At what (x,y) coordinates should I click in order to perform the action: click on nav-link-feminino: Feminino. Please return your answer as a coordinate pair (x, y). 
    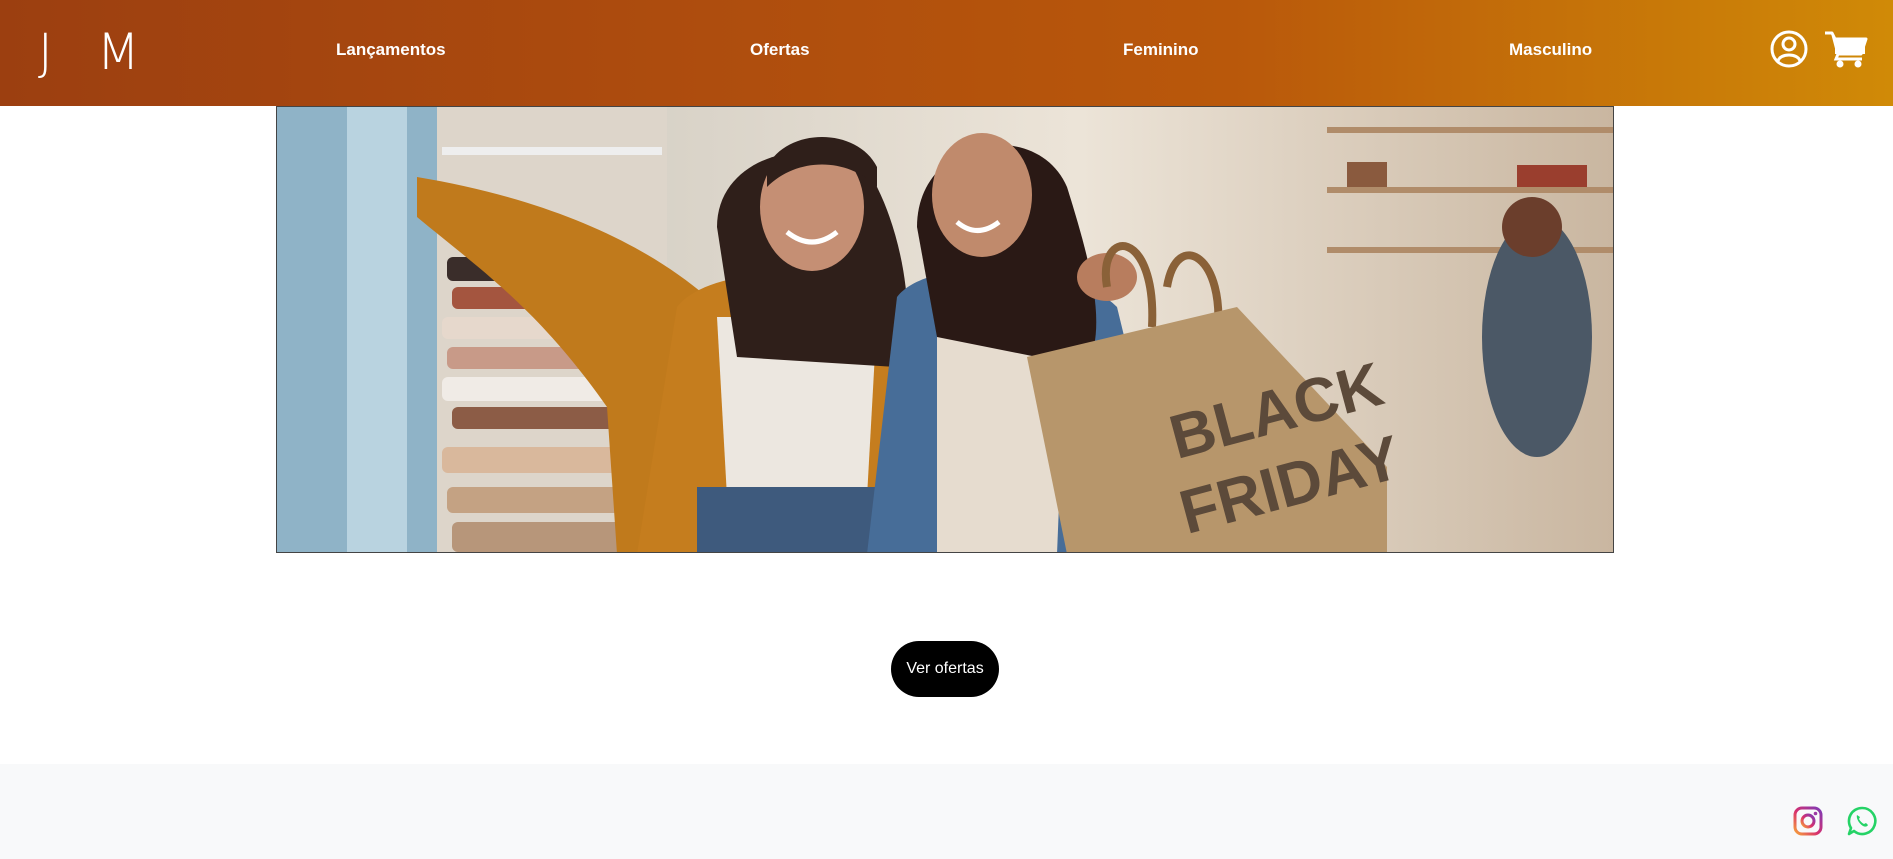
    Looking at the image, I should click on (1161, 50).